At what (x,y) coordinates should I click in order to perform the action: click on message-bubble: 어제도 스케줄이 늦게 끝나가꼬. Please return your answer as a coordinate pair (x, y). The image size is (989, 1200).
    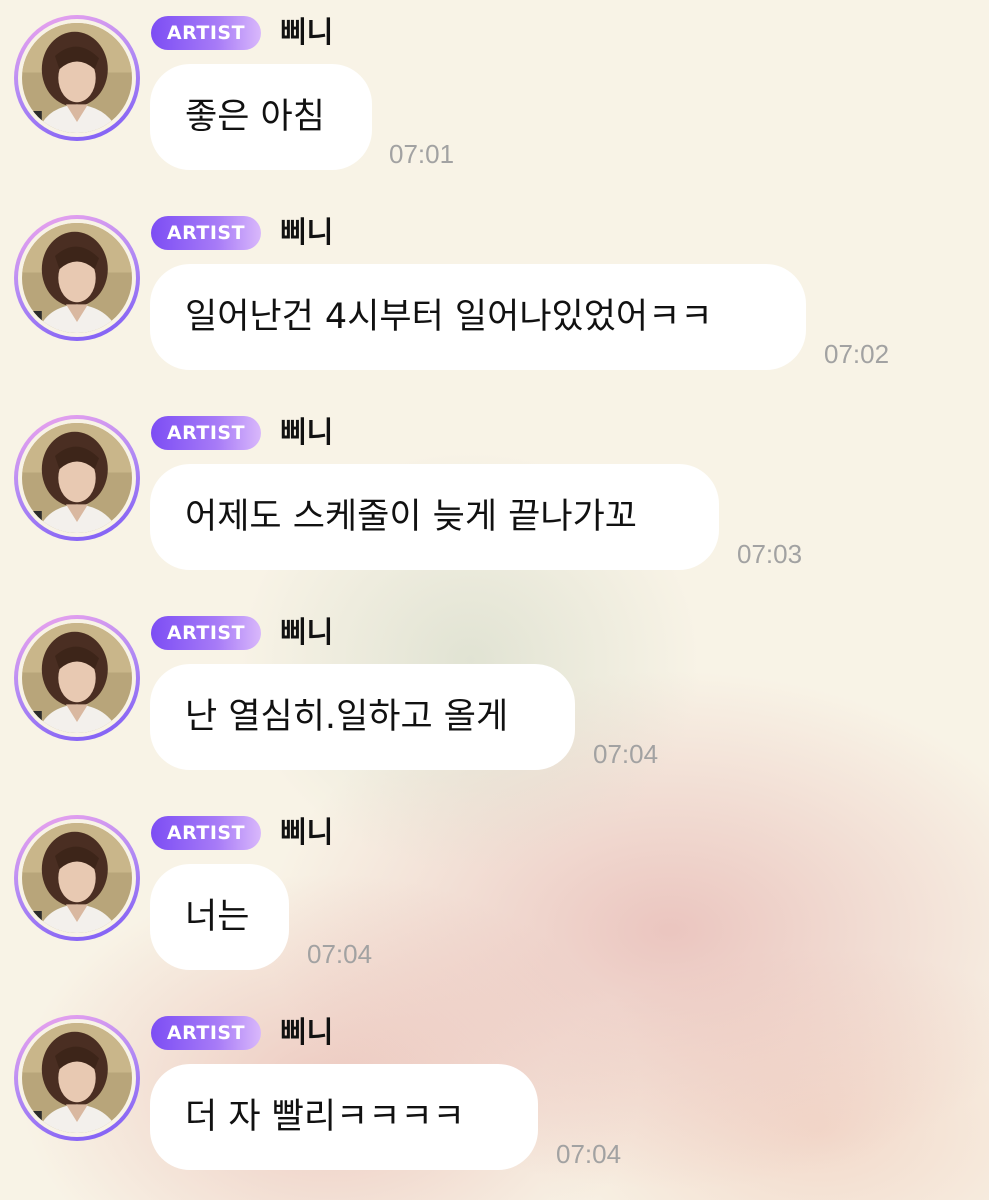
    Looking at the image, I should click on (434, 517).